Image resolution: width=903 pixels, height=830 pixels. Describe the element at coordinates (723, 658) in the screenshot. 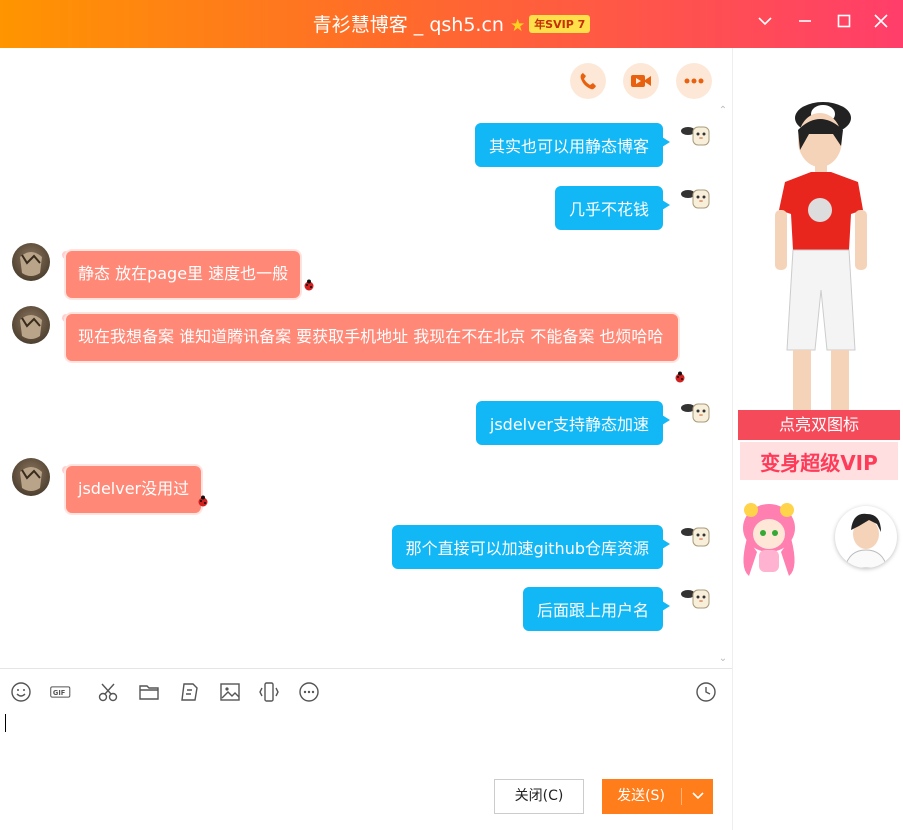

I see `scroll-down-icon: ⌄` at that location.